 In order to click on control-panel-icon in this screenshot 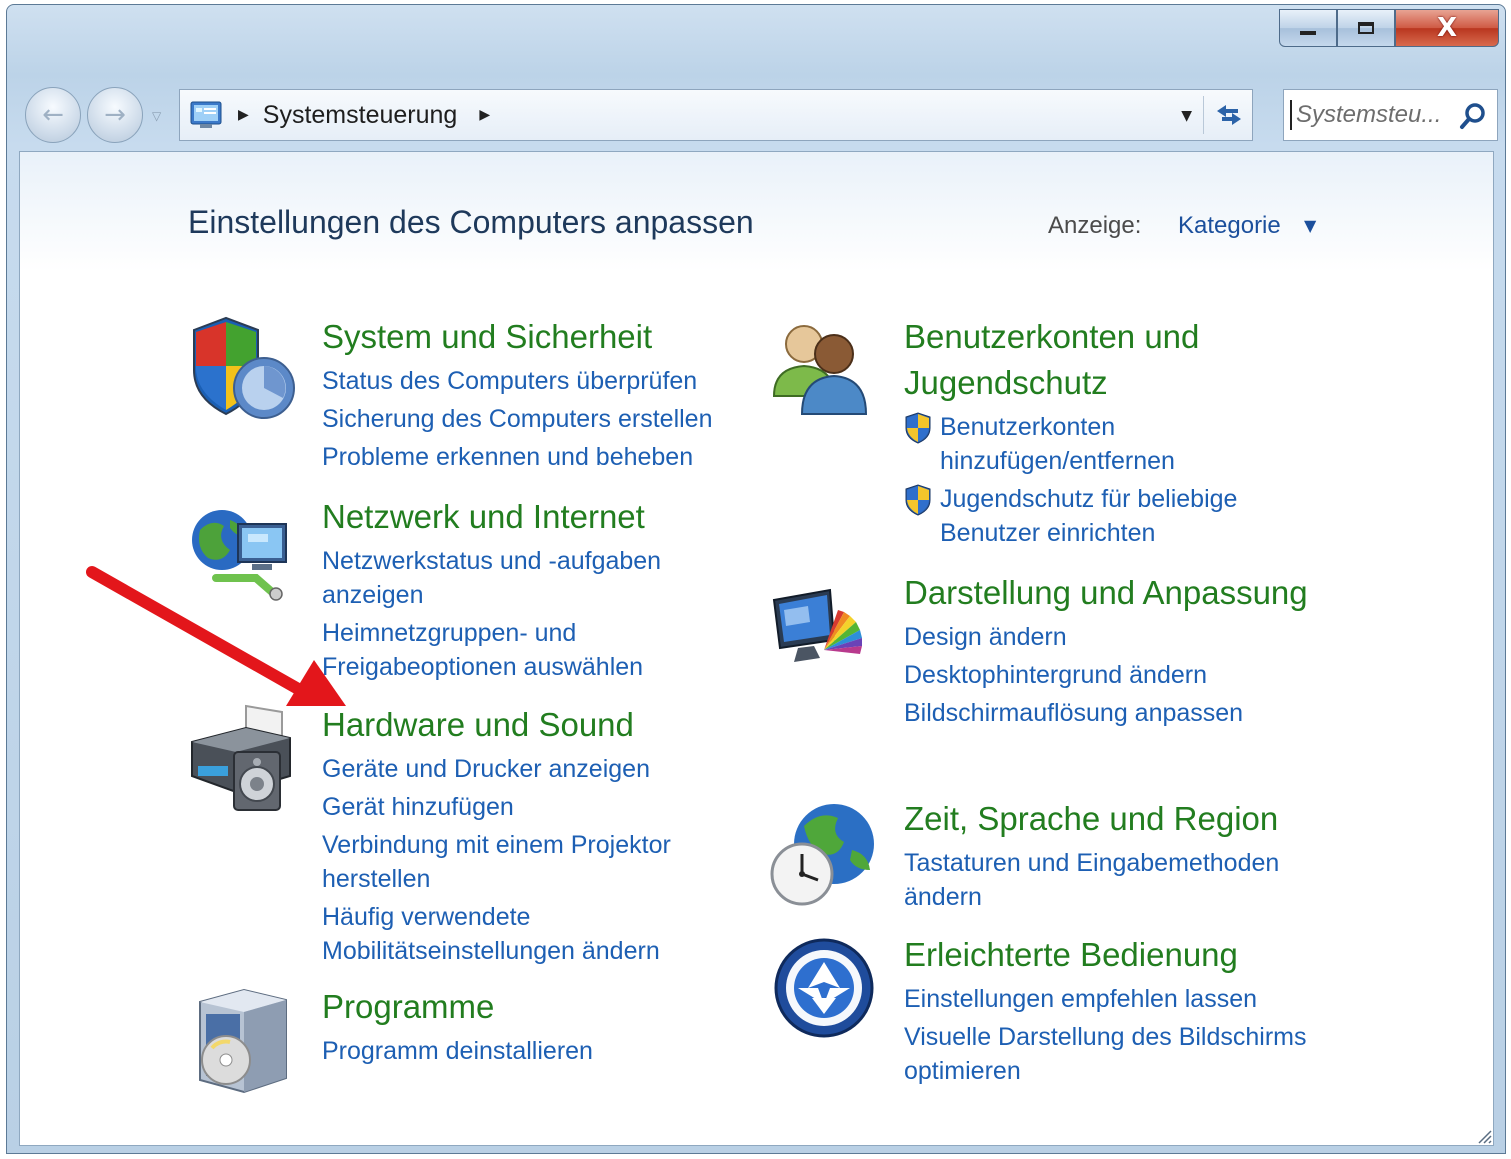, I will do `click(206, 115)`.